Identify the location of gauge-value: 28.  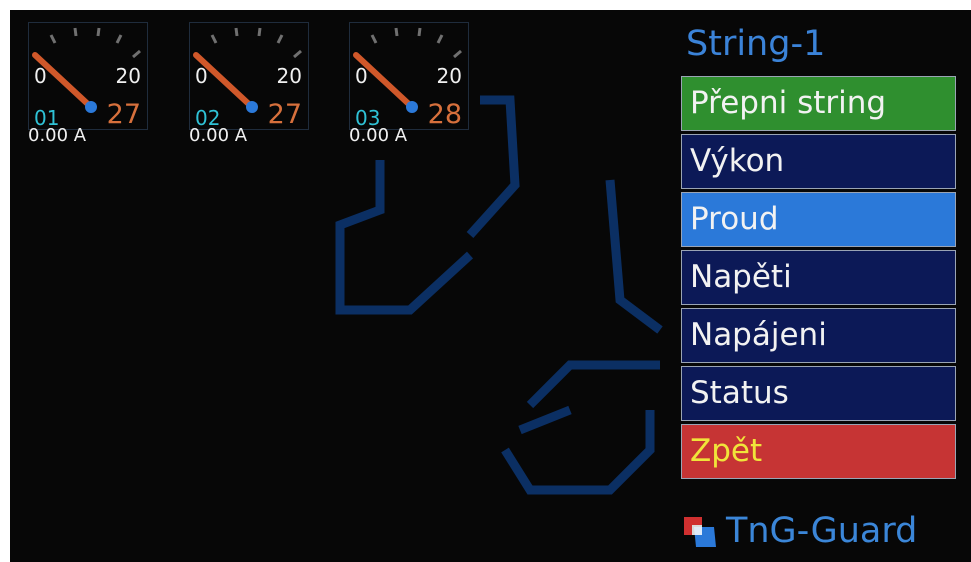
(444, 114).